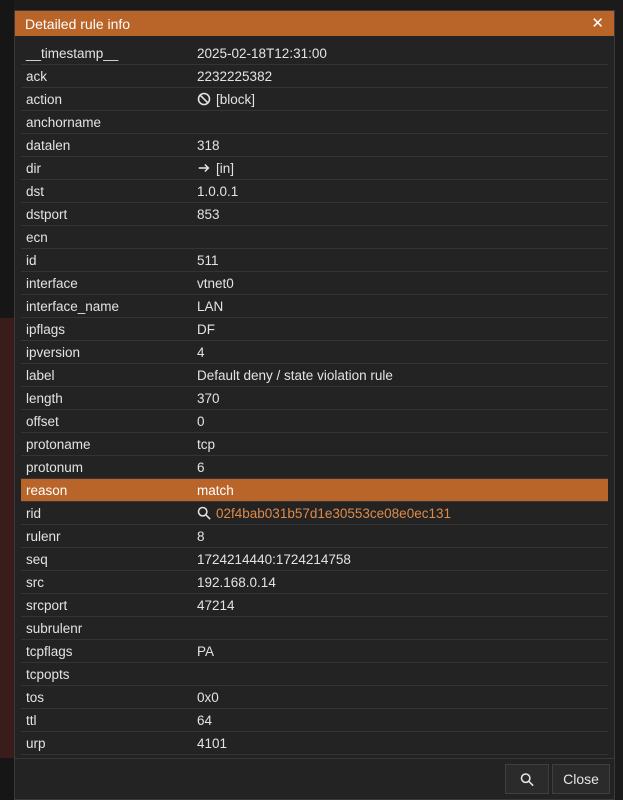 This screenshot has height=800, width=623. What do you see at coordinates (36, 743) in the screenshot?
I see `field-key: urp` at bounding box center [36, 743].